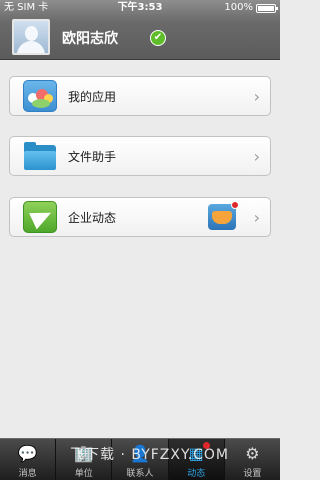 Image resolution: width=320 pixels, height=480 pixels. I want to click on tab-organization: 🏢 单位, so click(84, 459).